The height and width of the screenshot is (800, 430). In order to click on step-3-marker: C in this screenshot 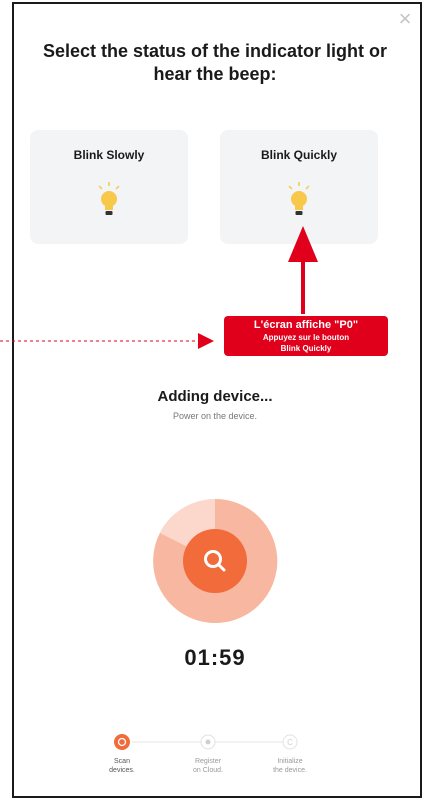, I will do `click(290, 742)`.